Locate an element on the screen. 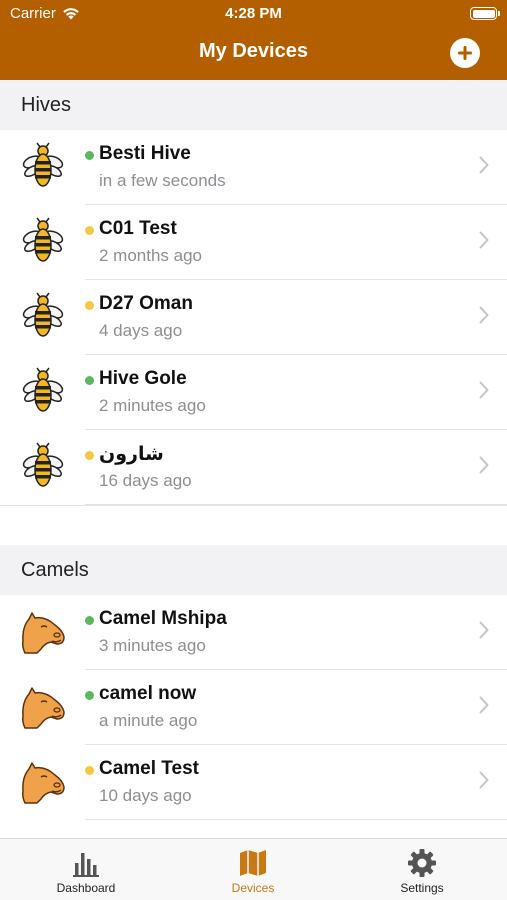 The height and width of the screenshot is (900, 507). last-seen: 3 minutes ago is located at coordinates (152, 645).